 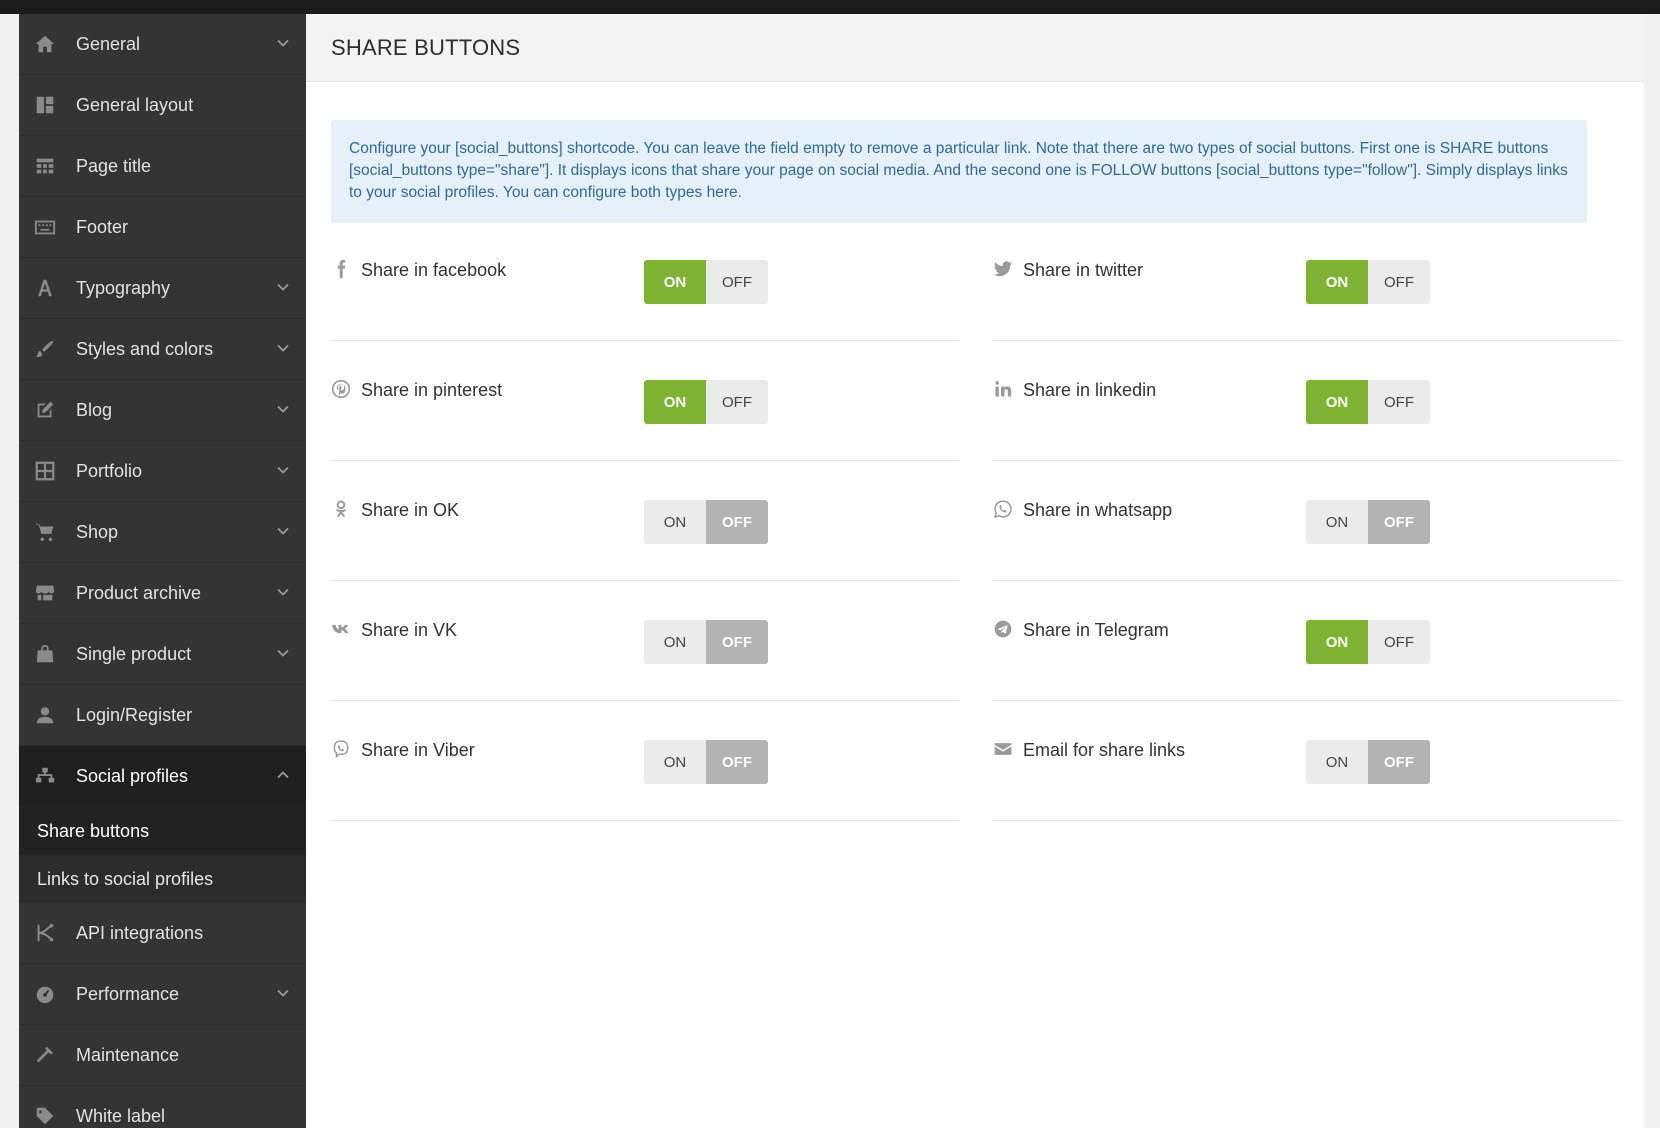 What do you see at coordinates (162, 410) in the screenshot?
I see `sidebar-item-blog: Blog` at bounding box center [162, 410].